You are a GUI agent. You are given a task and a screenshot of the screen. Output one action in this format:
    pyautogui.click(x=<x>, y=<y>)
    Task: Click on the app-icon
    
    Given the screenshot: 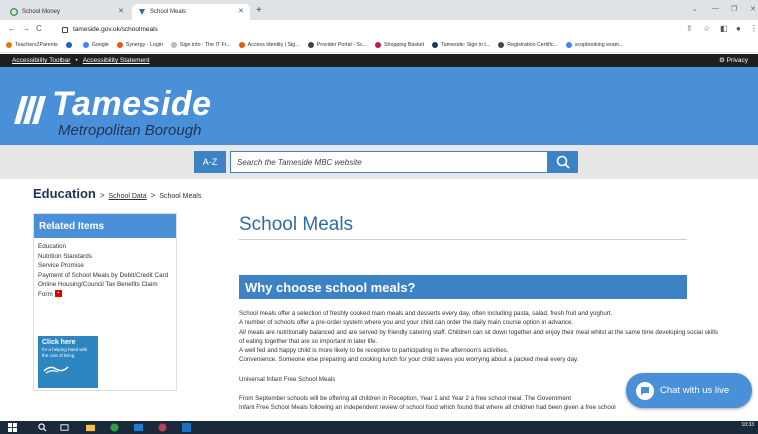 What is the action you would take?
    pyautogui.click(x=186, y=427)
    